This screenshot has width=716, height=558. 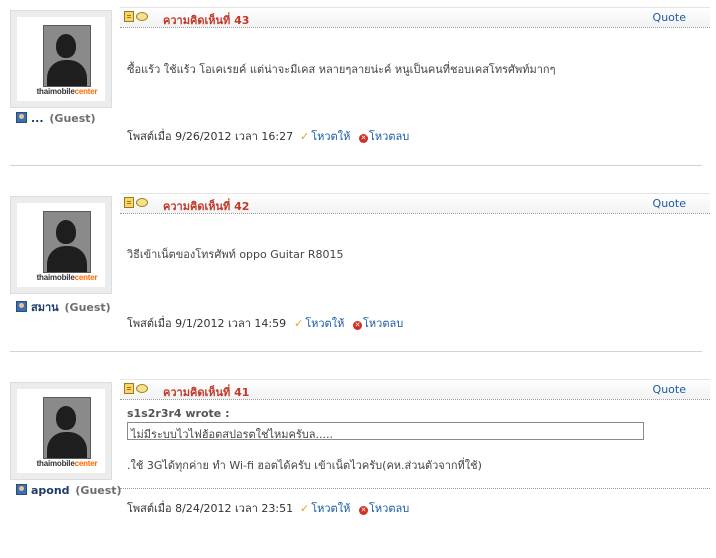 What do you see at coordinates (415, 17) in the screenshot?
I see `comment-header: ความคิดเห็นที่ 43 Quote` at bounding box center [415, 17].